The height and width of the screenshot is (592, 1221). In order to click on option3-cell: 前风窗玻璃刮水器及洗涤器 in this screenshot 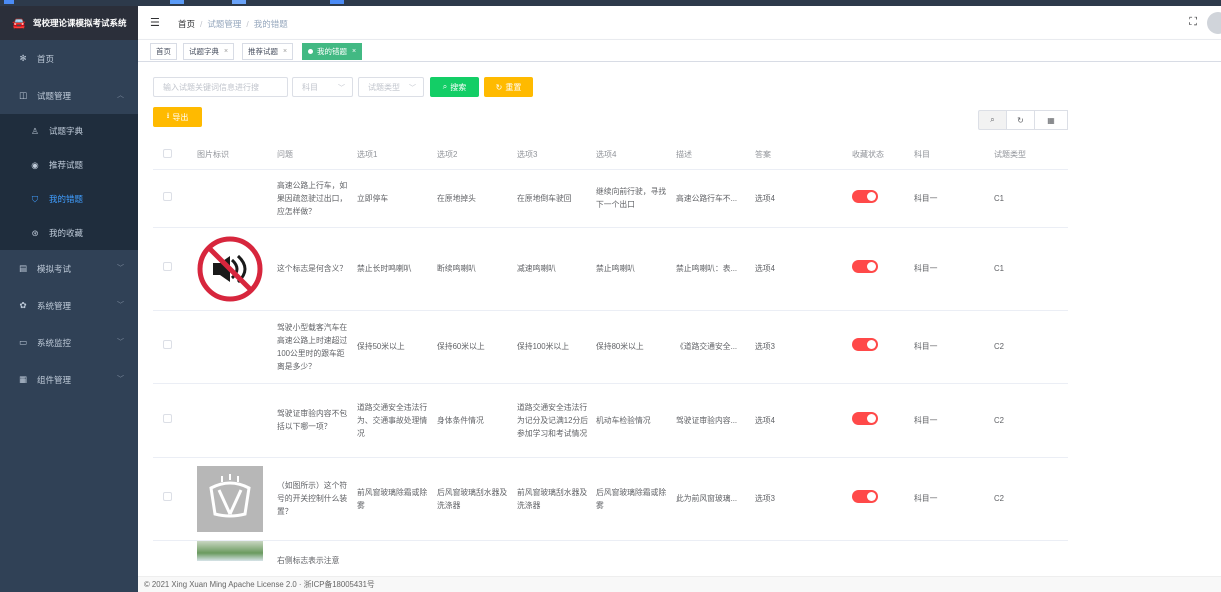, I will do `click(556, 499)`.